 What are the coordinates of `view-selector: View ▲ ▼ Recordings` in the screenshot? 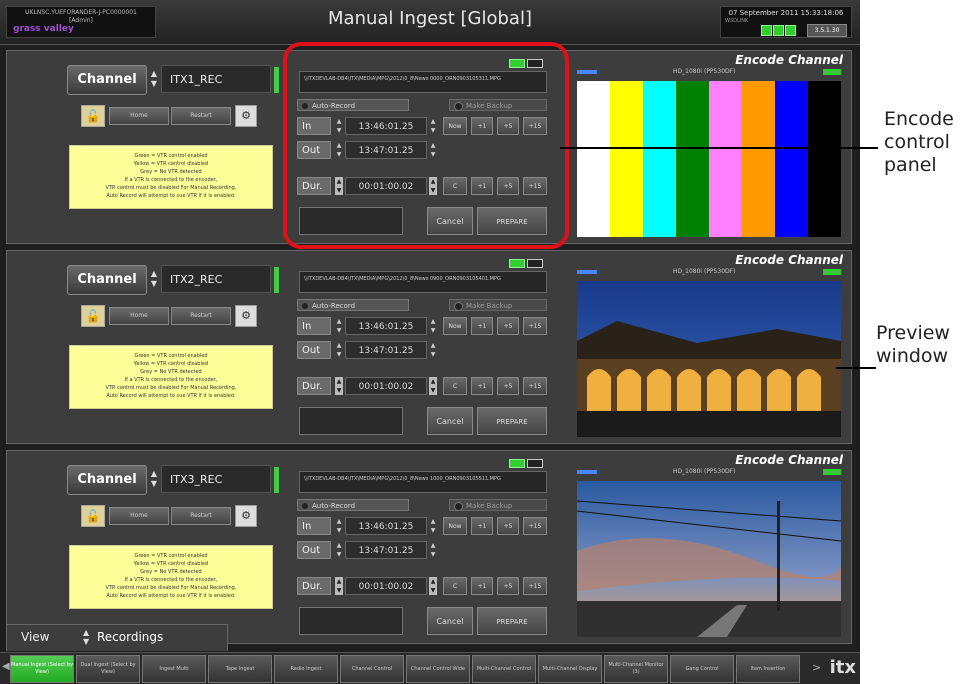 It's located at (117, 637).